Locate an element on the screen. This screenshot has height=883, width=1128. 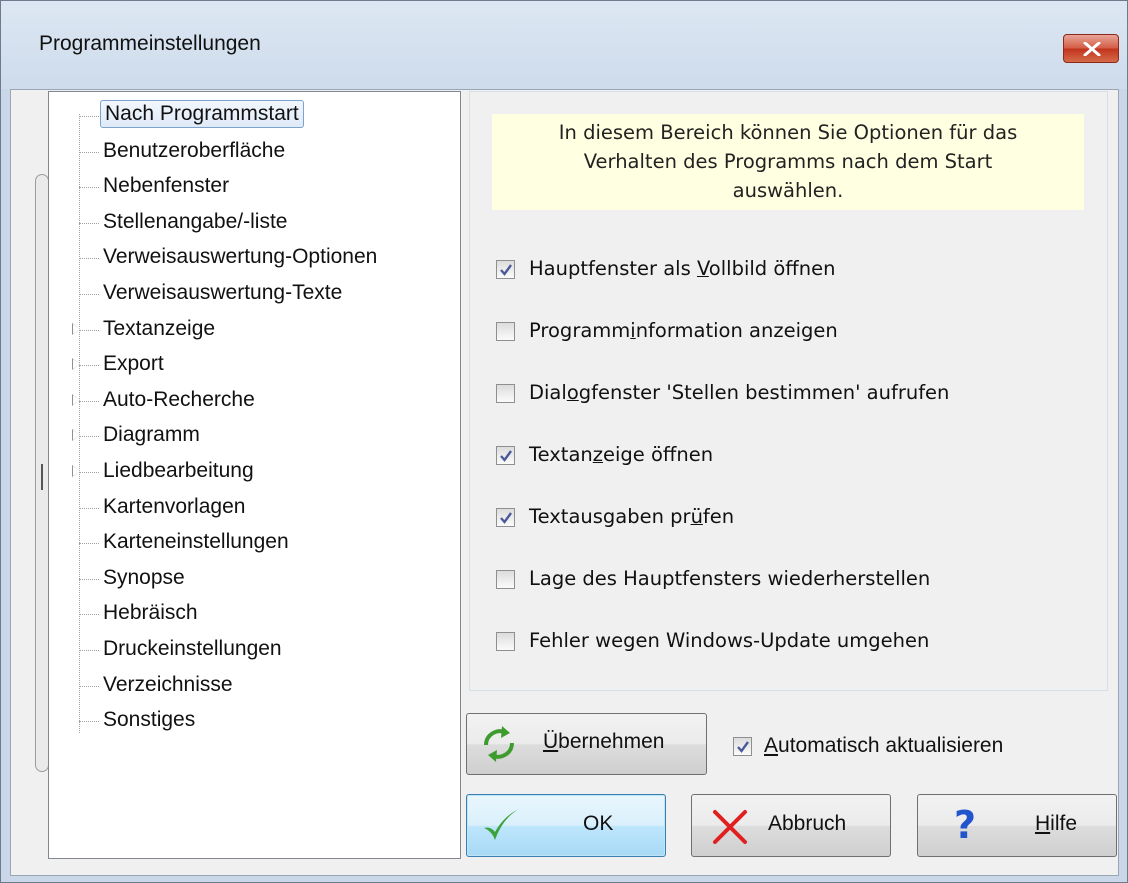
tree-item-label: Liedbearbeitung is located at coordinates (178, 470).